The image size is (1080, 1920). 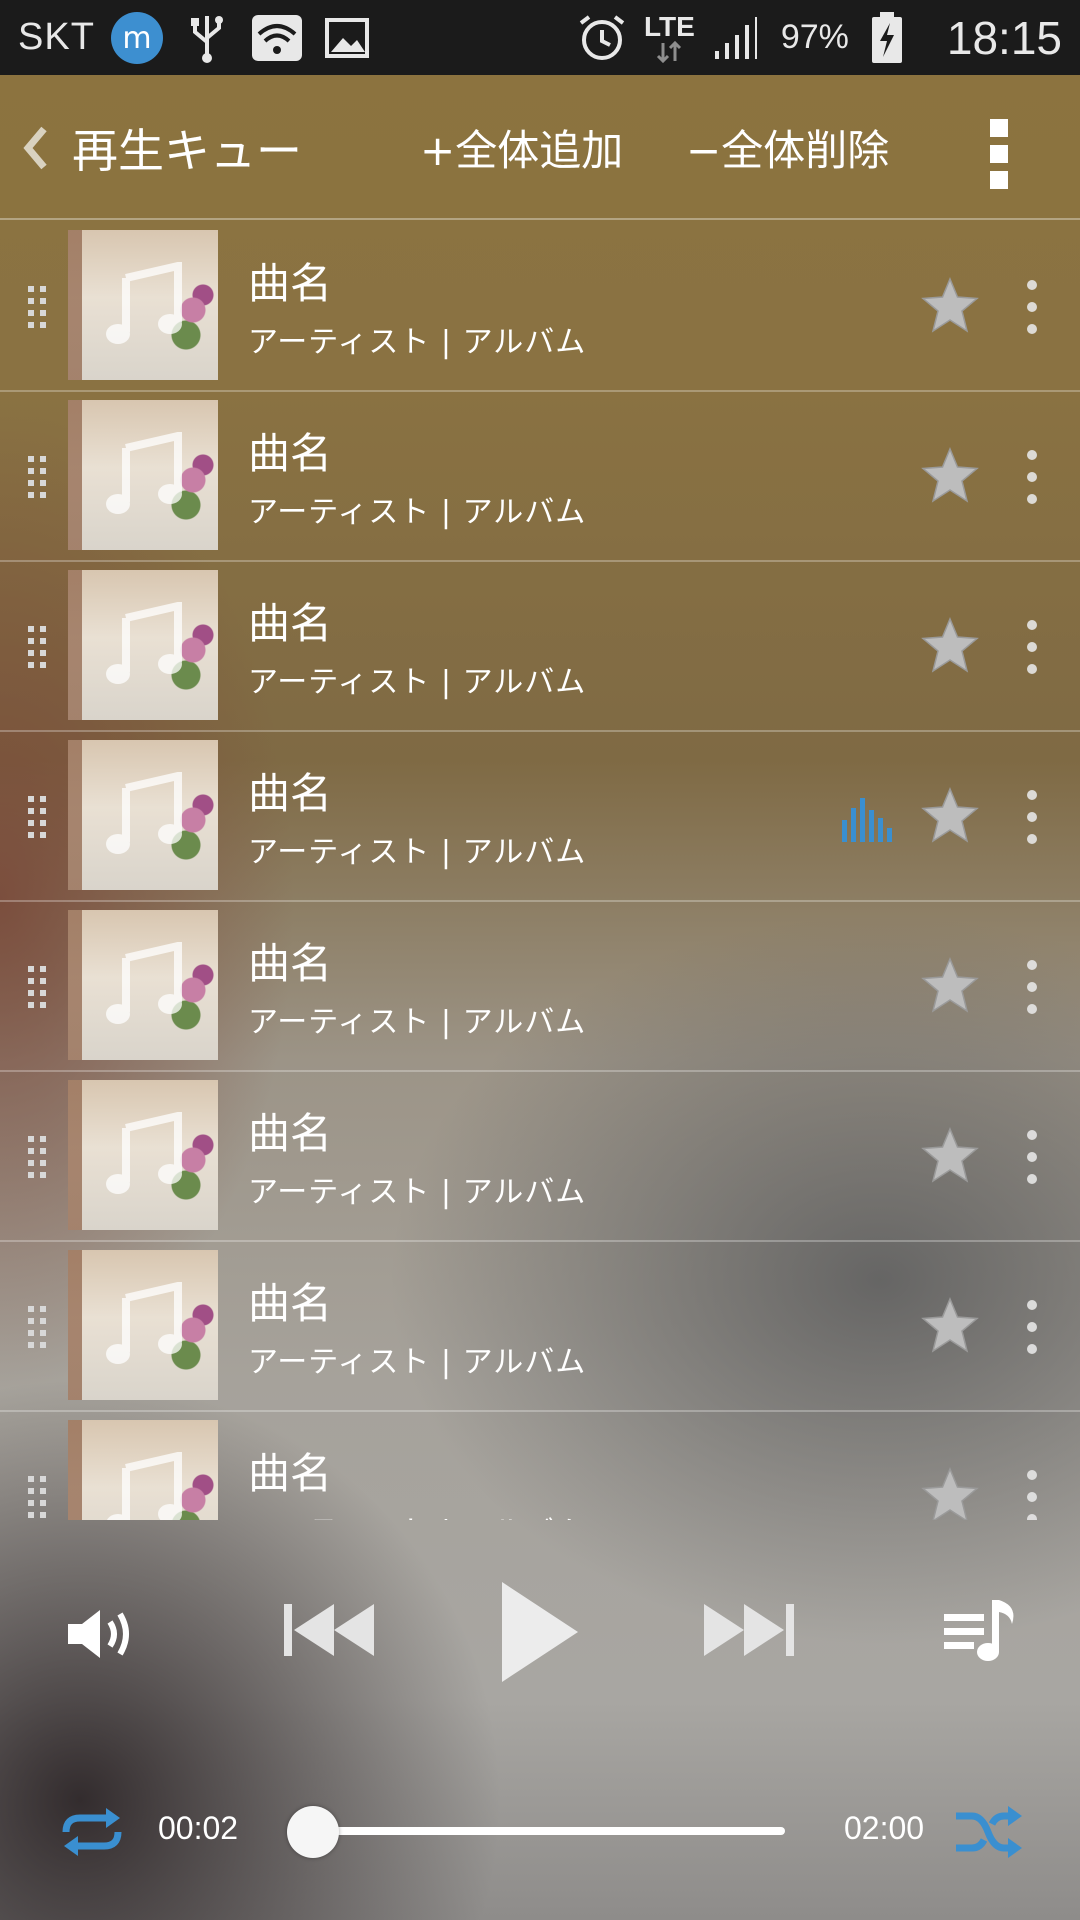 I want to click on playlist-queue-icon, so click(x=980, y=1631).